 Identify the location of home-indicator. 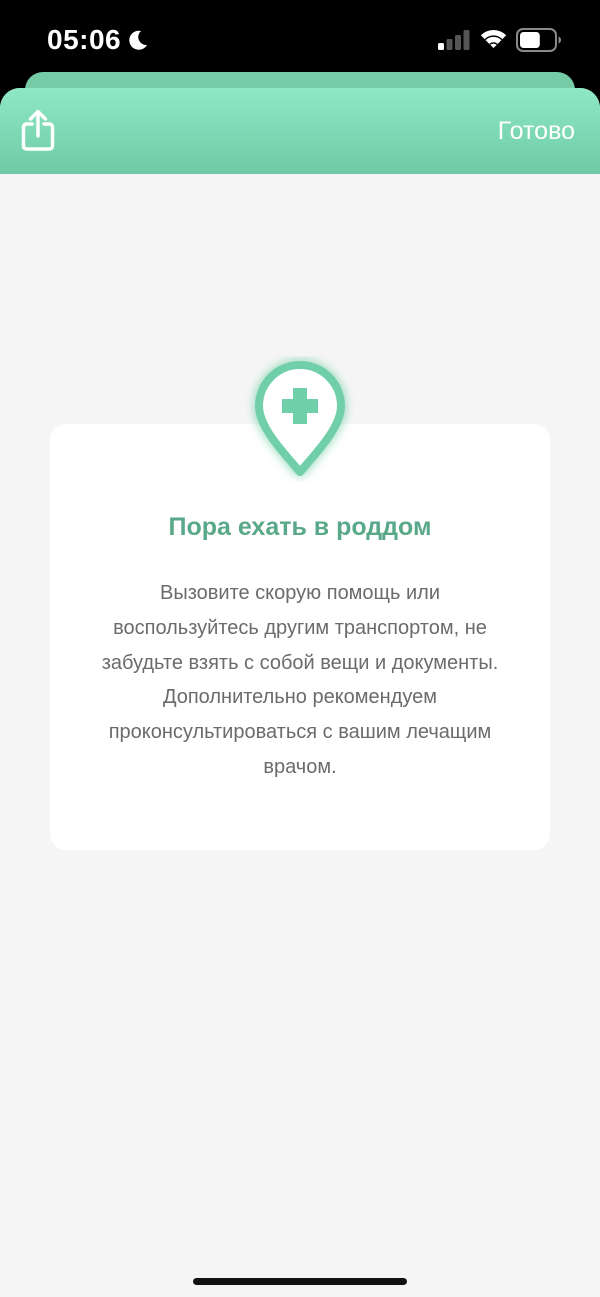
(300, 1281).